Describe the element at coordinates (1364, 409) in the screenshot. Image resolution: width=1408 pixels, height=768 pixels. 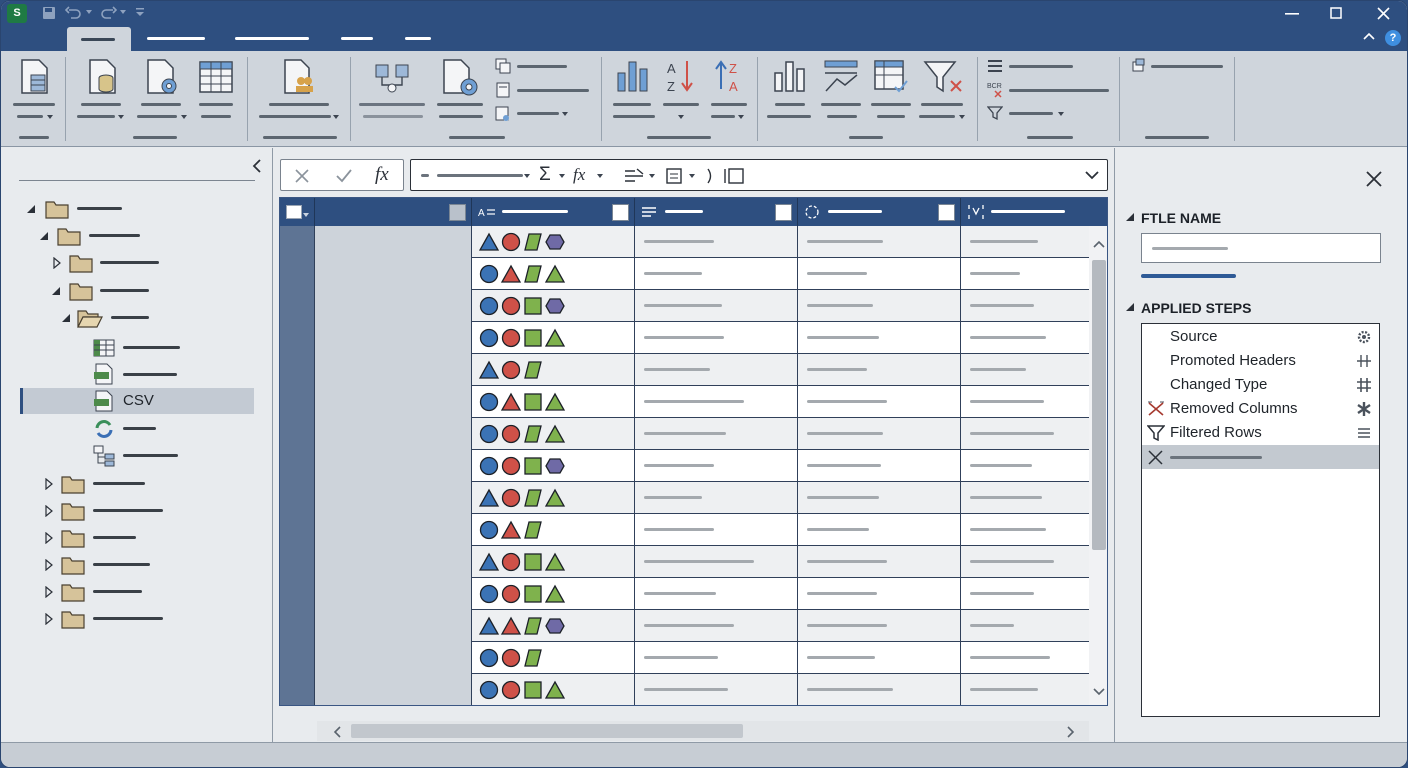
I see `asterisk-icon` at that location.